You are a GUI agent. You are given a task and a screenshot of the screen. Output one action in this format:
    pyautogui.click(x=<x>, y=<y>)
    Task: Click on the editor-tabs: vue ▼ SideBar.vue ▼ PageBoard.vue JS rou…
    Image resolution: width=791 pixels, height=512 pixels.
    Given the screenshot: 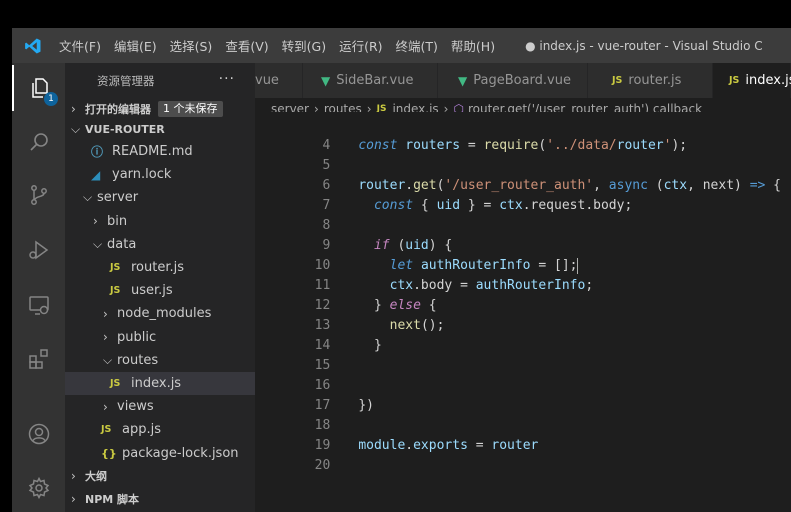 What is the action you would take?
    pyautogui.click(x=523, y=80)
    